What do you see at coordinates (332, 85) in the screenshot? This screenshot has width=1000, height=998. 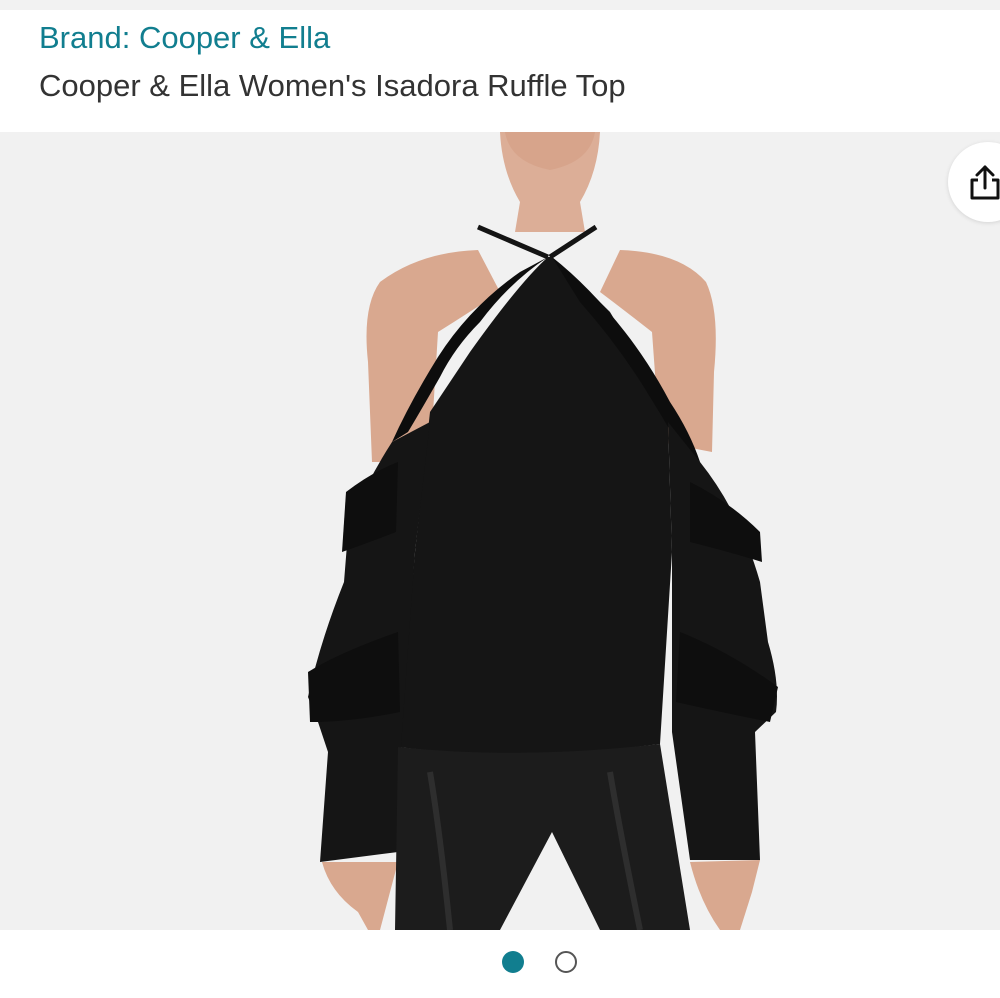 I see `product-title: Cooper & Ella Women's Isadora Ruffle Top` at bounding box center [332, 85].